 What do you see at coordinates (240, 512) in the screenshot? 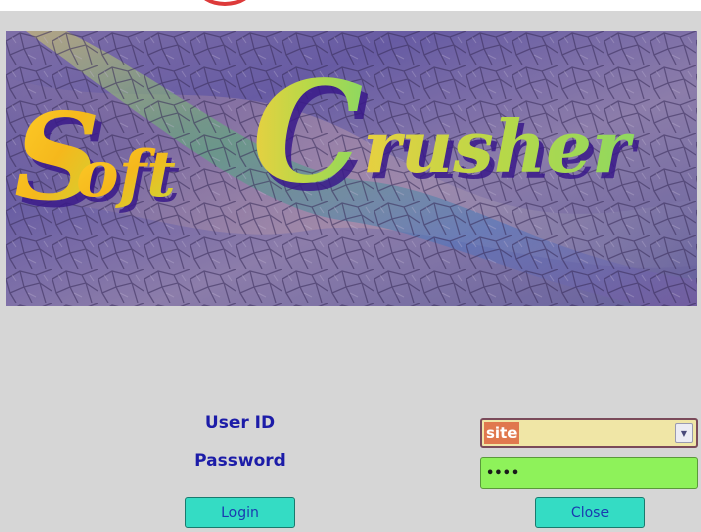
I see `login-button: Login` at bounding box center [240, 512].